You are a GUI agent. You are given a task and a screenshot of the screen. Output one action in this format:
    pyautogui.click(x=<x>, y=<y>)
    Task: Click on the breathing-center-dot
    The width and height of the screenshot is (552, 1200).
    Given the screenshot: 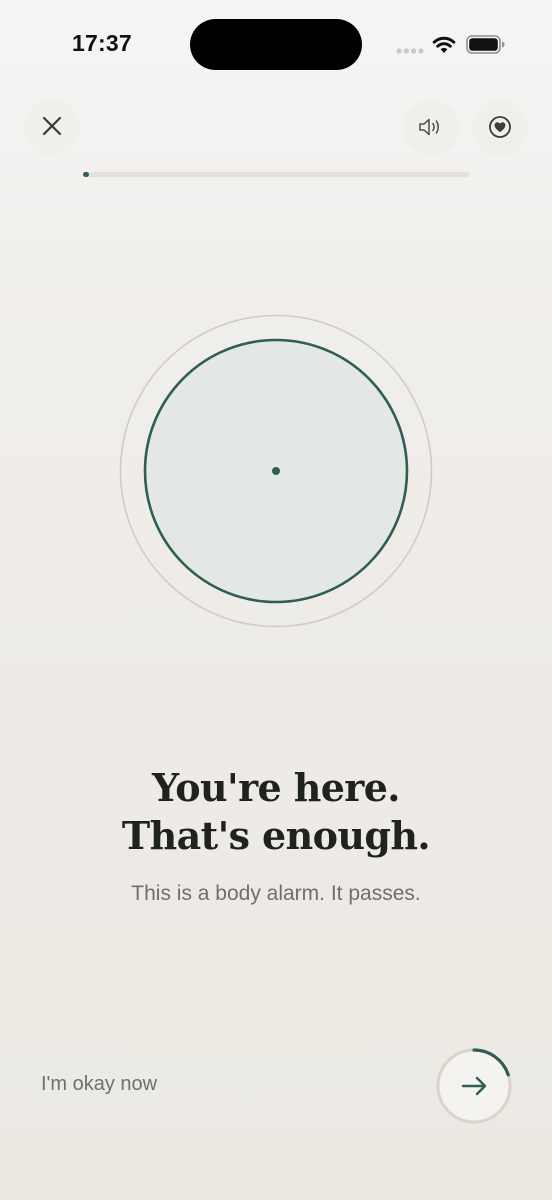 What is the action you would take?
    pyautogui.click(x=276, y=471)
    